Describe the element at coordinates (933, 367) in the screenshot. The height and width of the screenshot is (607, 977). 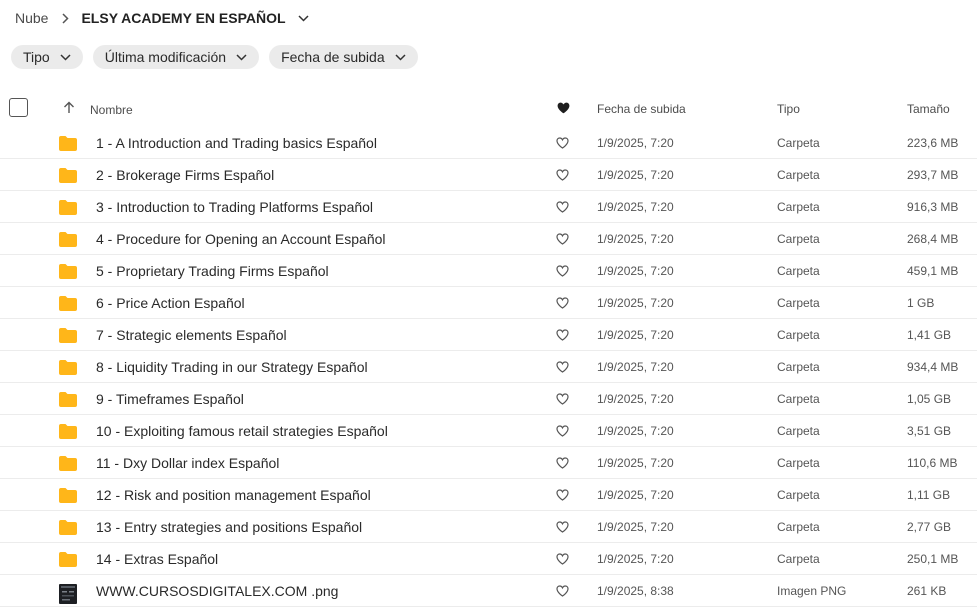
I see `file-size: 934,4 MB` at that location.